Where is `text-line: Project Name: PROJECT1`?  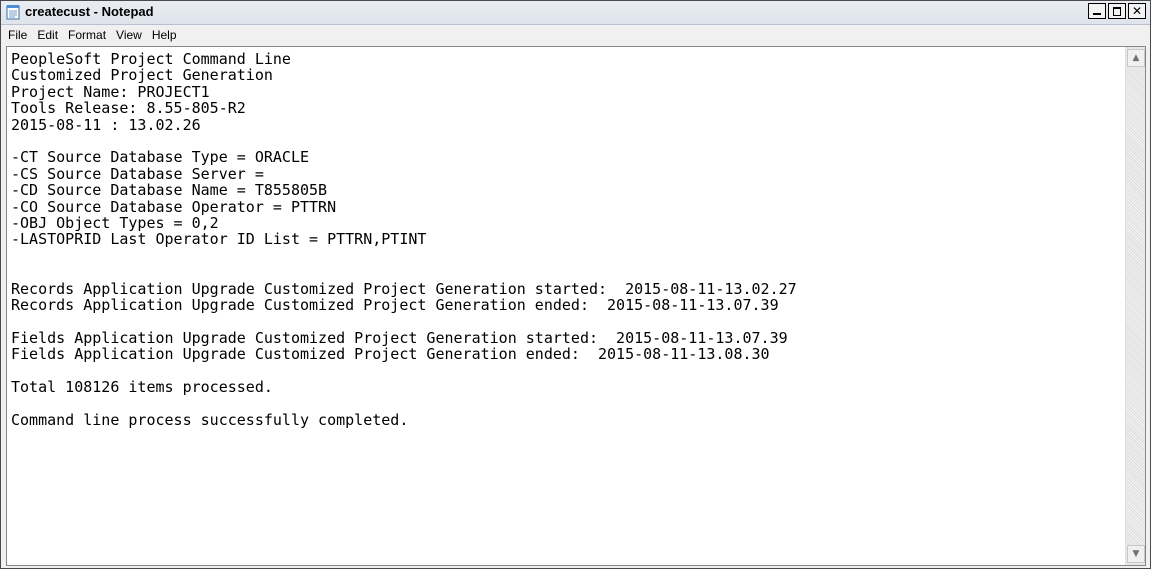
text-line: Project Name: PROJECT1 is located at coordinates (110, 91).